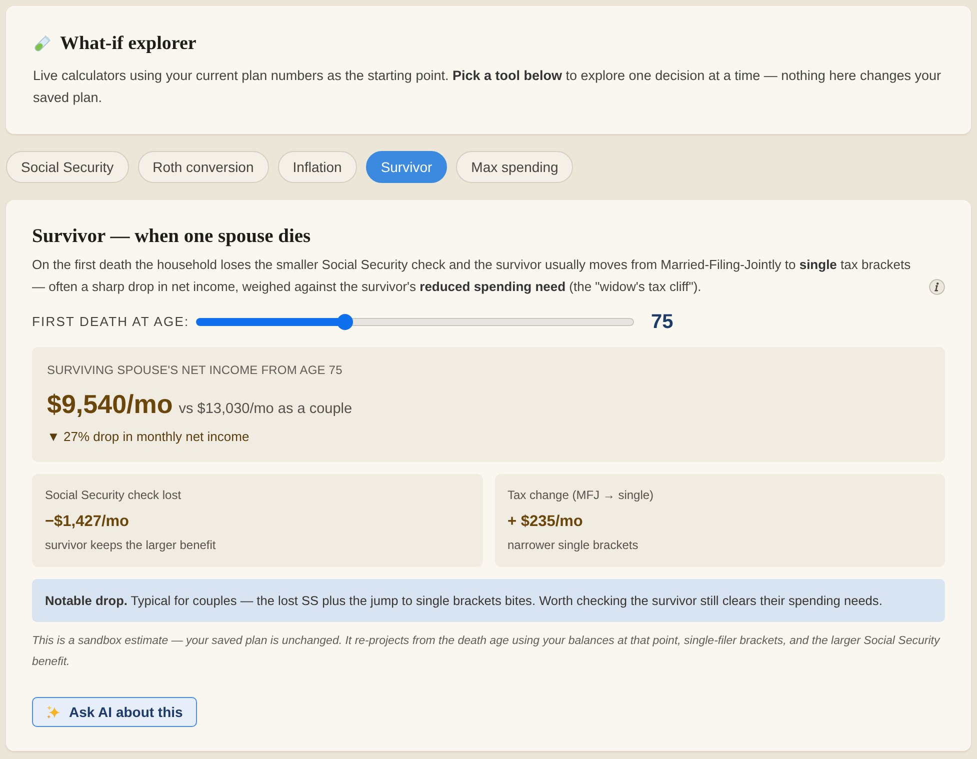 The width and height of the screenshot is (977, 759). What do you see at coordinates (110, 404) in the screenshot?
I see `net-income-amount: $9,540/mo` at bounding box center [110, 404].